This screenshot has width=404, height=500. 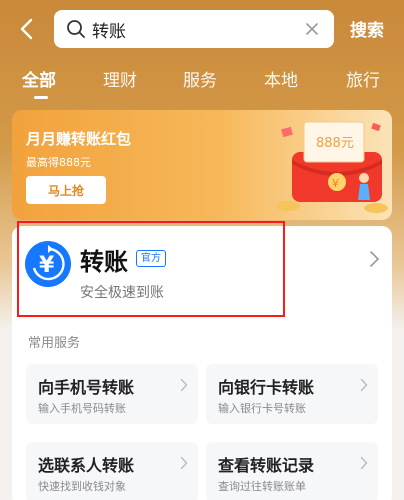 I want to click on search-box, so click(x=194, y=29).